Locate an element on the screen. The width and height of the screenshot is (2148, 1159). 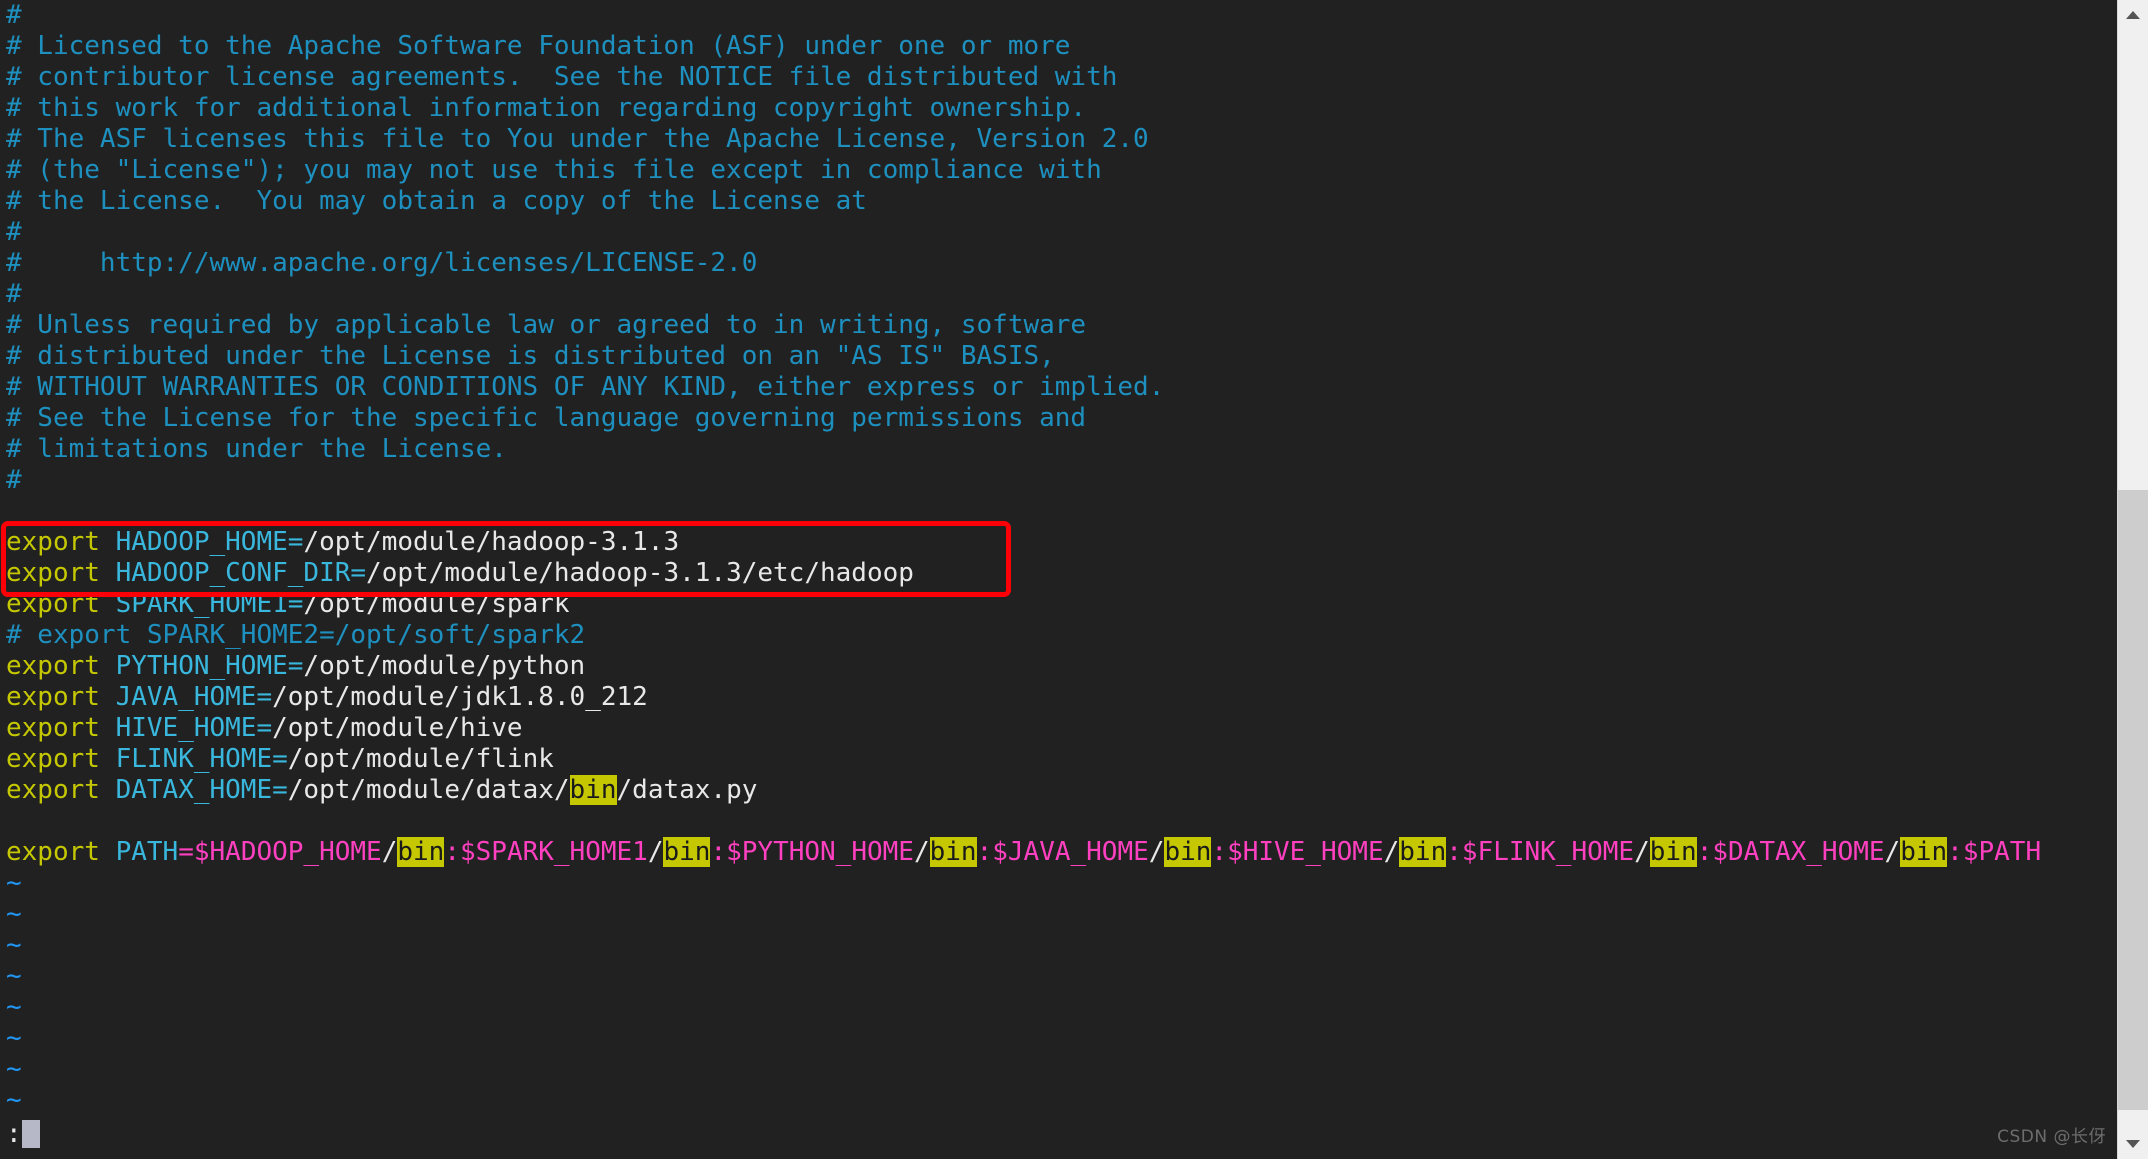
env-var-name: SPARK_HOME1 is located at coordinates (201, 604).